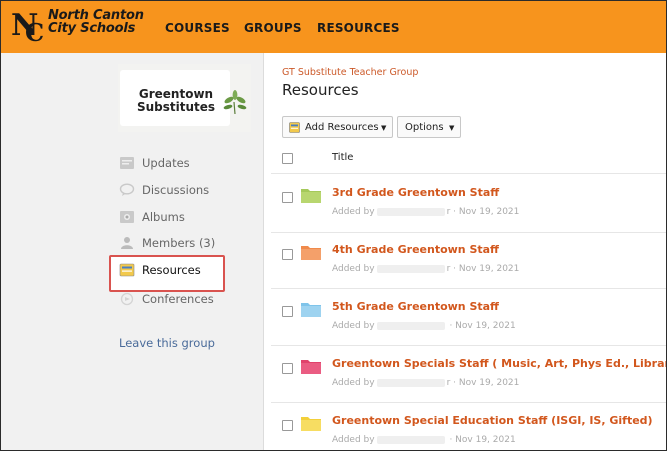  What do you see at coordinates (320, 90) in the screenshot?
I see `page-title: Resources` at bounding box center [320, 90].